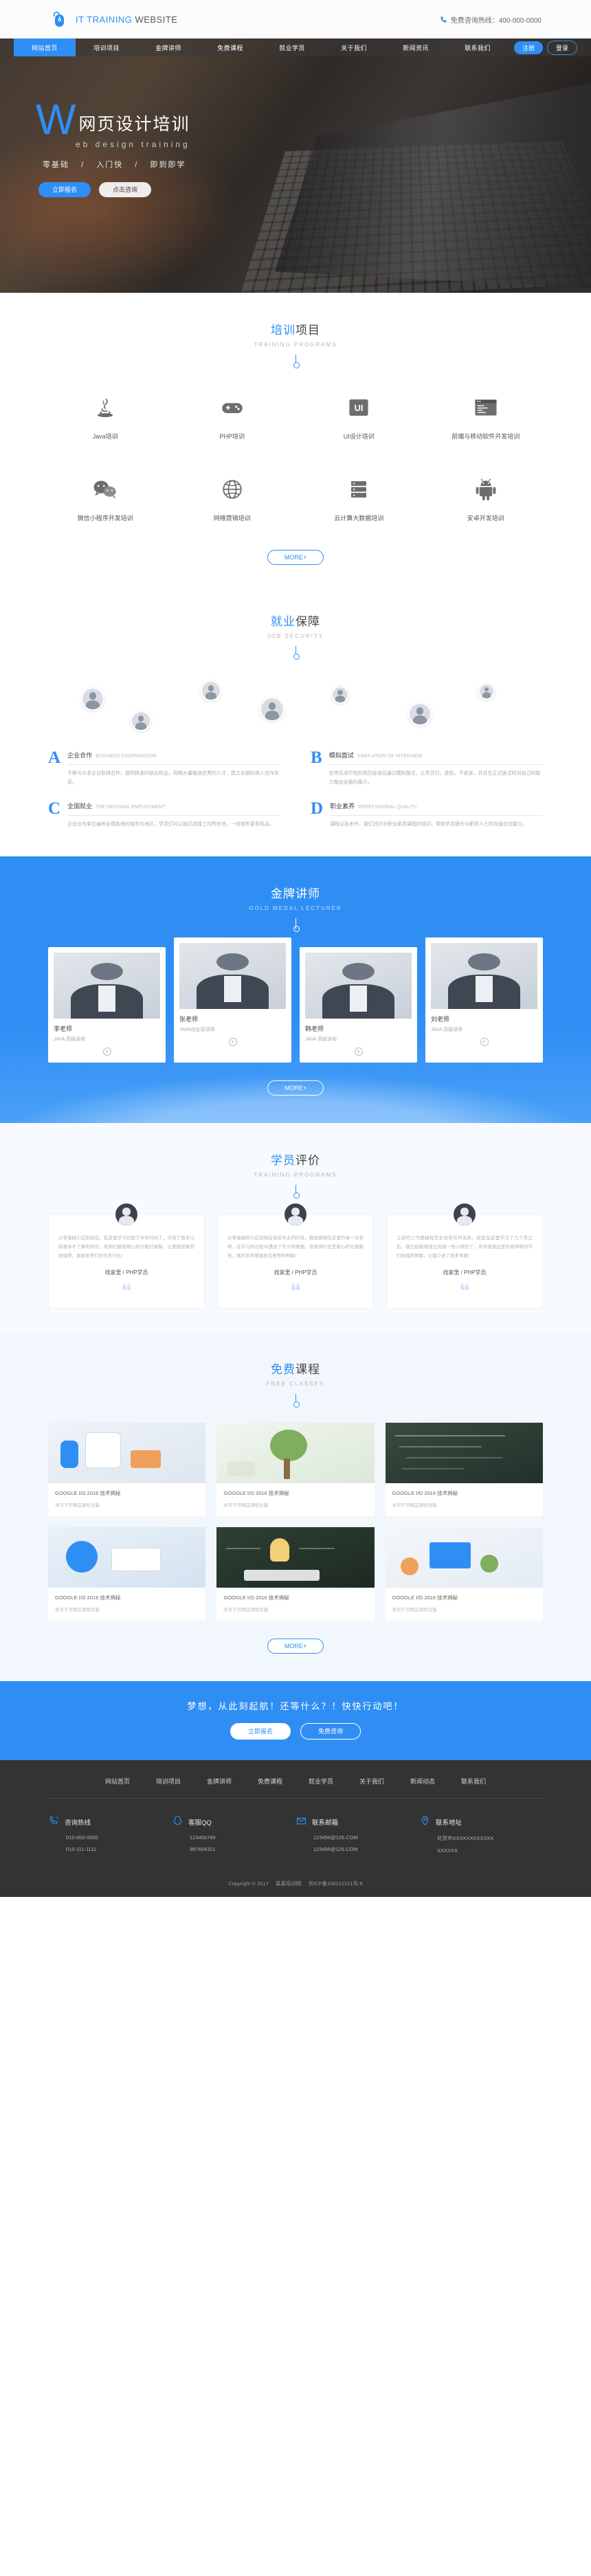  I want to click on lecturer-name: 李老师, so click(63, 1028).